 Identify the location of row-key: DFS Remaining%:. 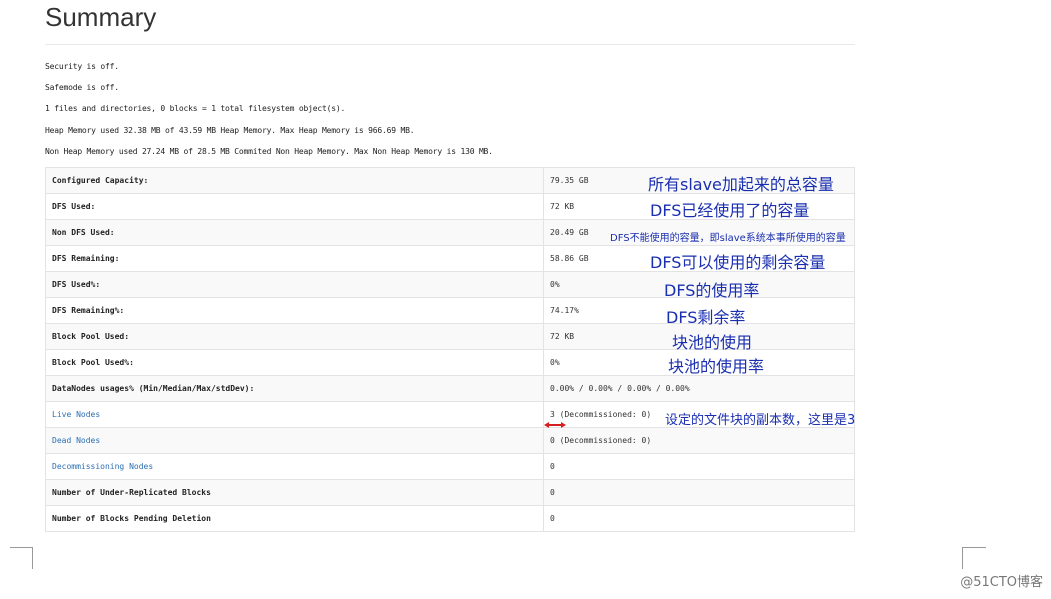
(294, 310).